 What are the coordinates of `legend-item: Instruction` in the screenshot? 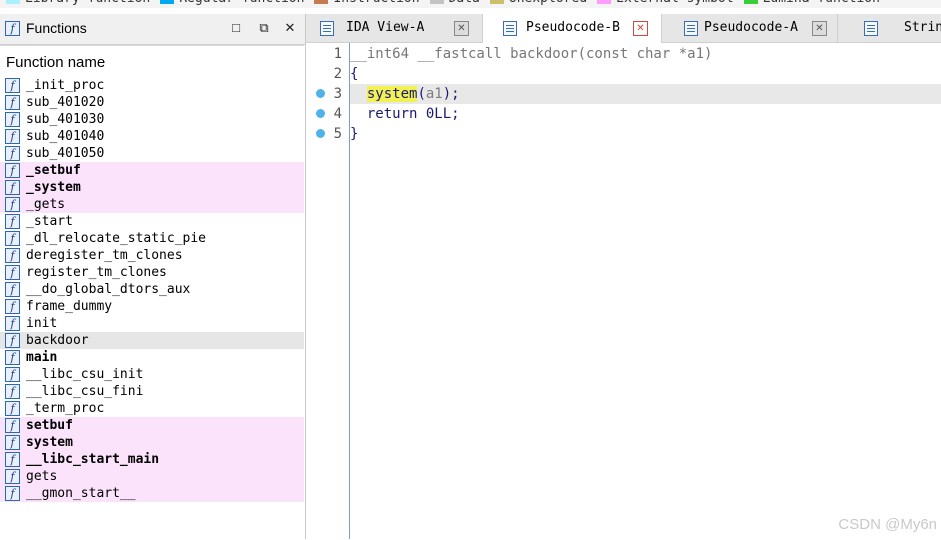 It's located at (367, 3).